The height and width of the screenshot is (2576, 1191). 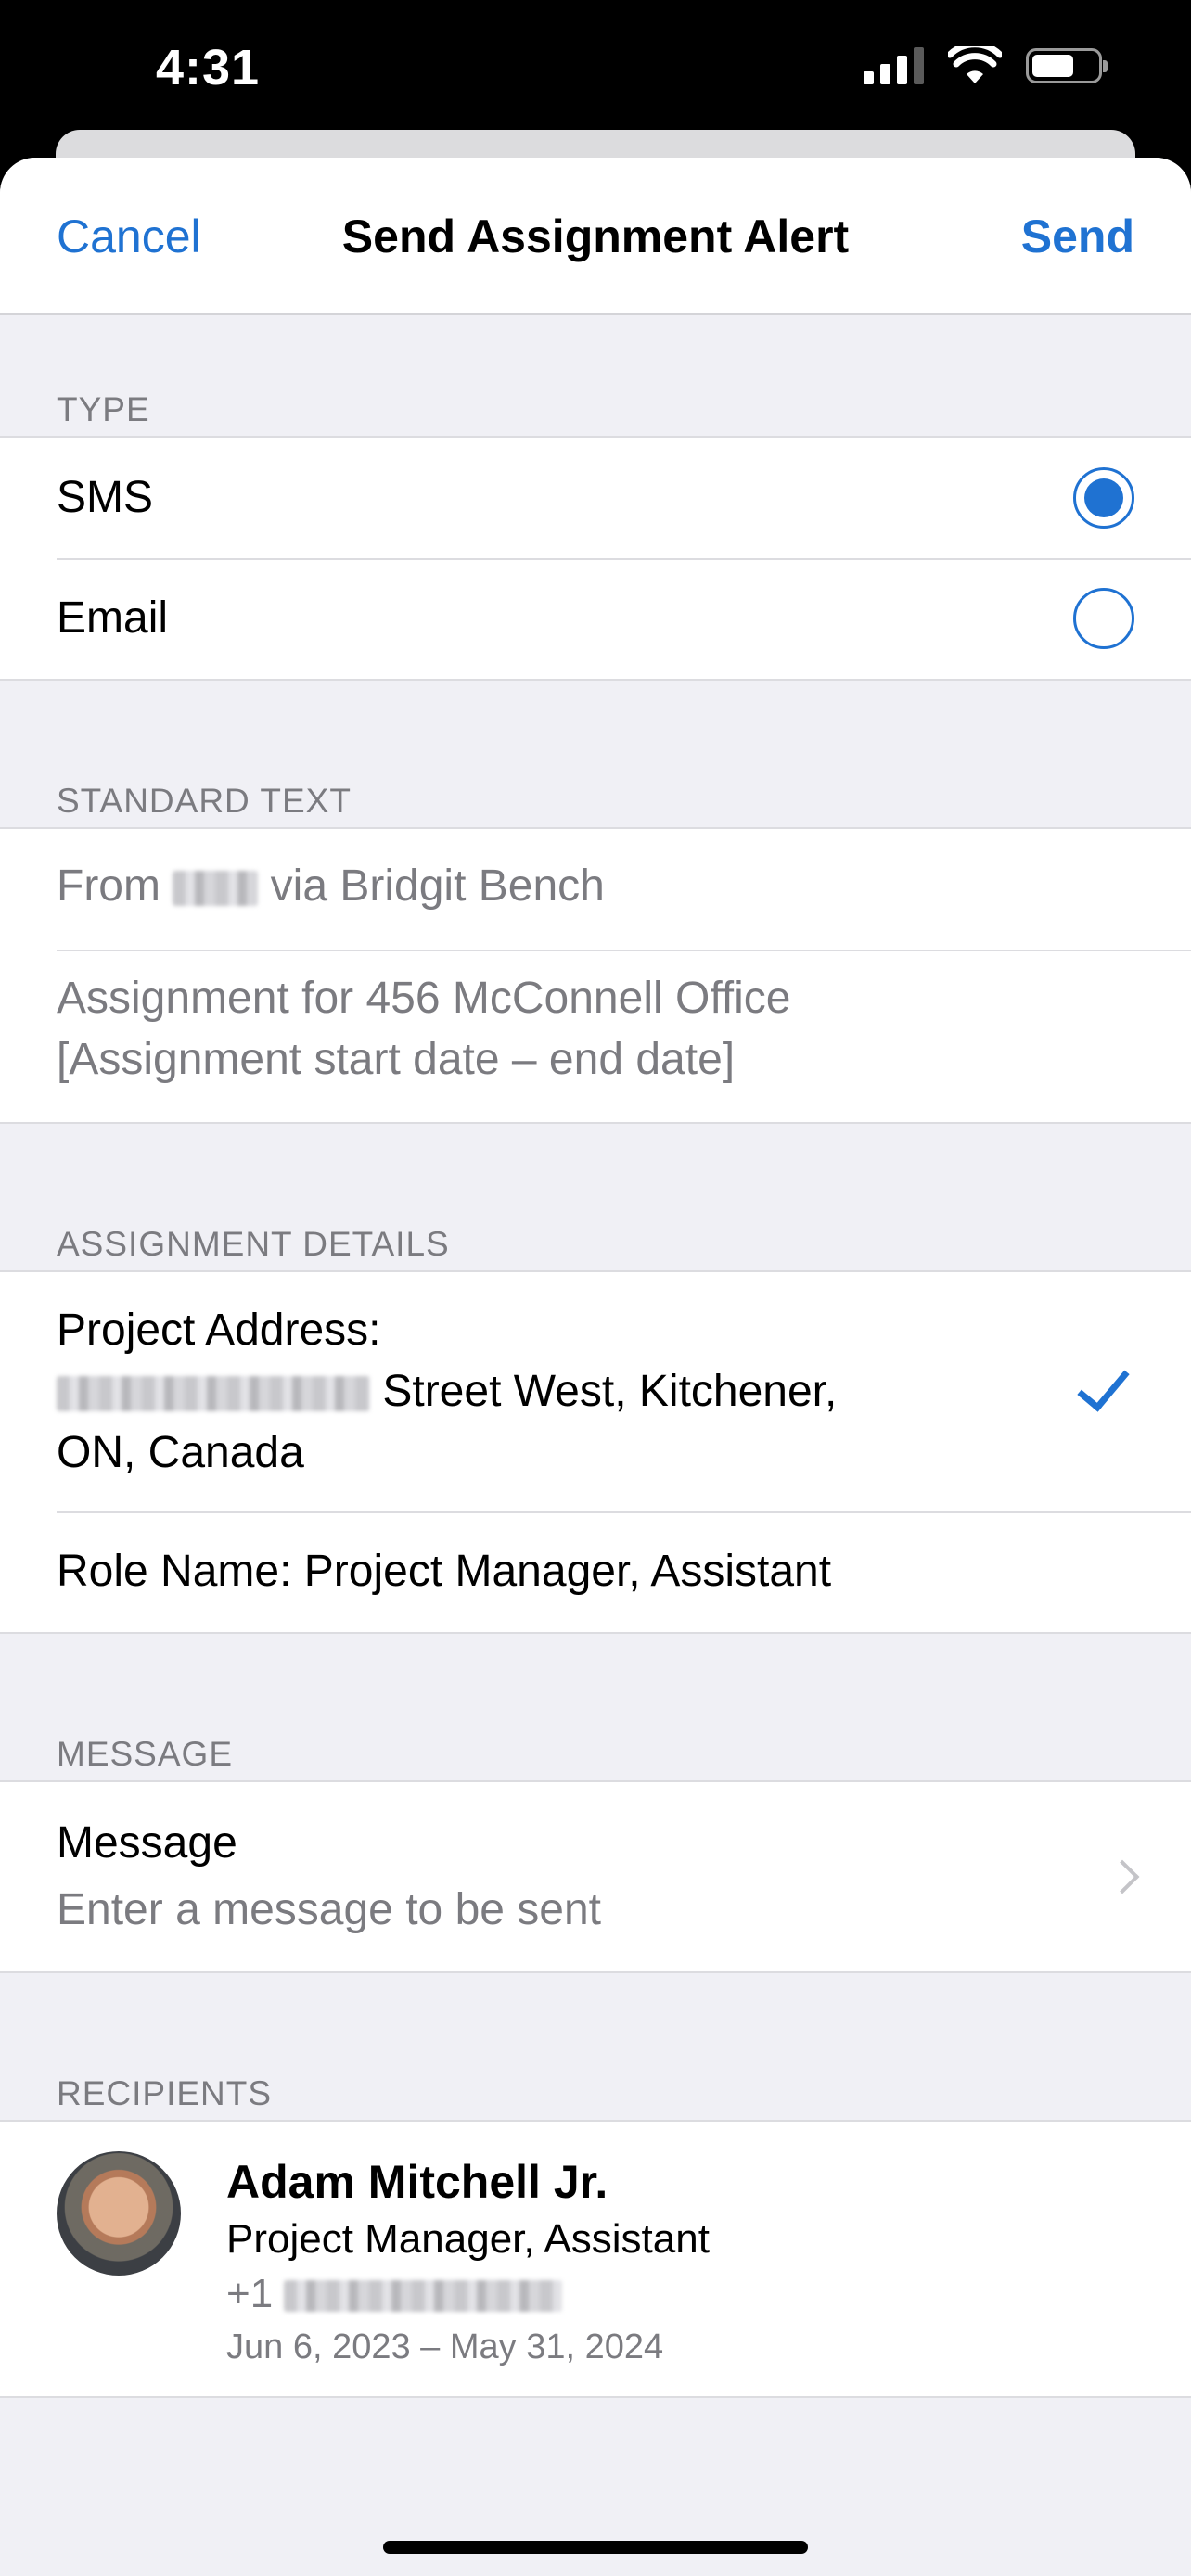 What do you see at coordinates (1077, 237) in the screenshot?
I see `send-button: Send` at bounding box center [1077, 237].